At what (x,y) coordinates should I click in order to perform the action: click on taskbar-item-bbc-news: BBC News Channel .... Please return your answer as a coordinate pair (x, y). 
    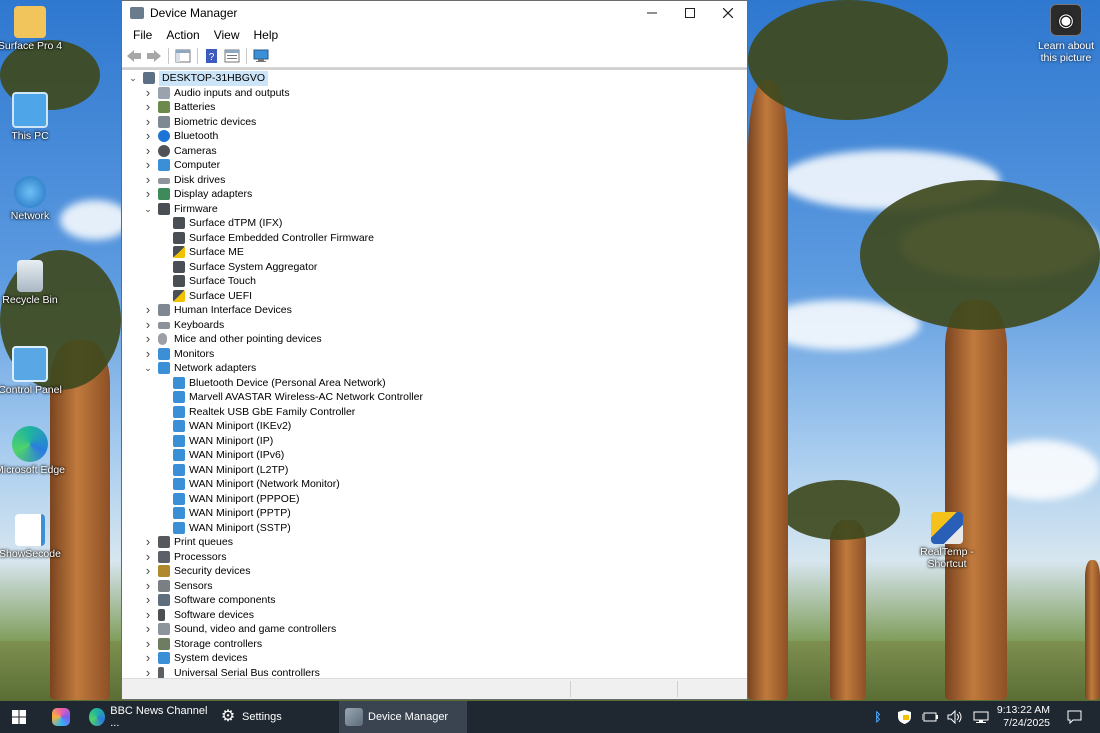
    Looking at the image, I should click on (146, 717).